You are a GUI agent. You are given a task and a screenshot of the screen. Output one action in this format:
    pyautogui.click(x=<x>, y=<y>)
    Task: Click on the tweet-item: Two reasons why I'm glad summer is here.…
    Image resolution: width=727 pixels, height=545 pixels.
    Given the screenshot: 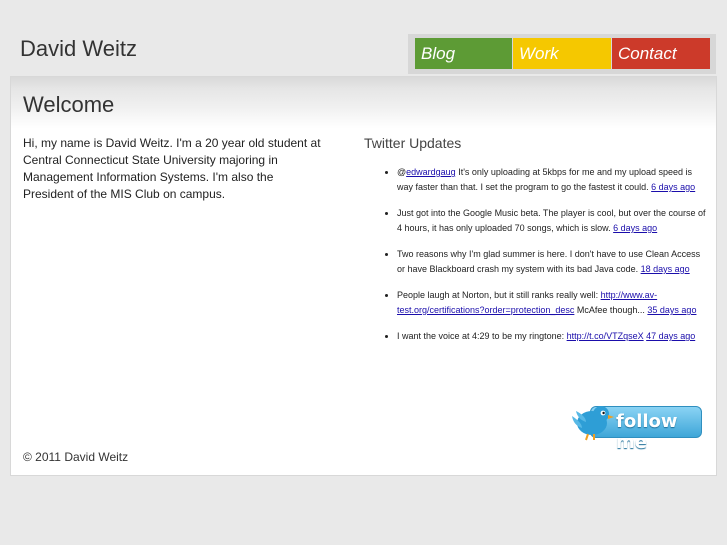 What is the action you would take?
    pyautogui.click(x=552, y=262)
    